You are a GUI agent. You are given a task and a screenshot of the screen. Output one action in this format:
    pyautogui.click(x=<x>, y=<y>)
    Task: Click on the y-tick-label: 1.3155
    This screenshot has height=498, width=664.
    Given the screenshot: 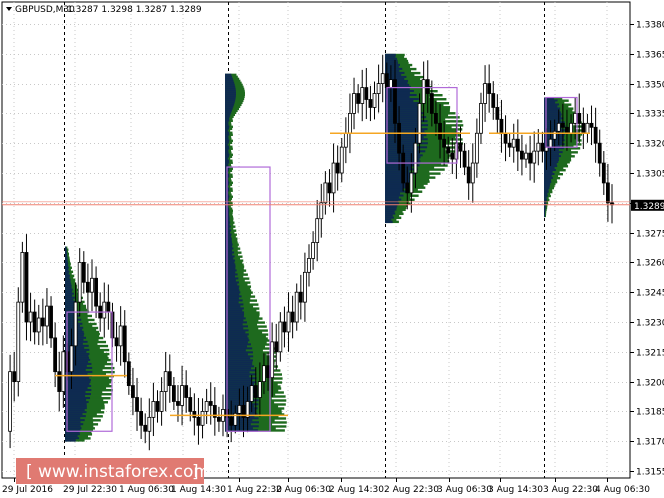 What is the action you would take?
    pyautogui.click(x=650, y=473)
    